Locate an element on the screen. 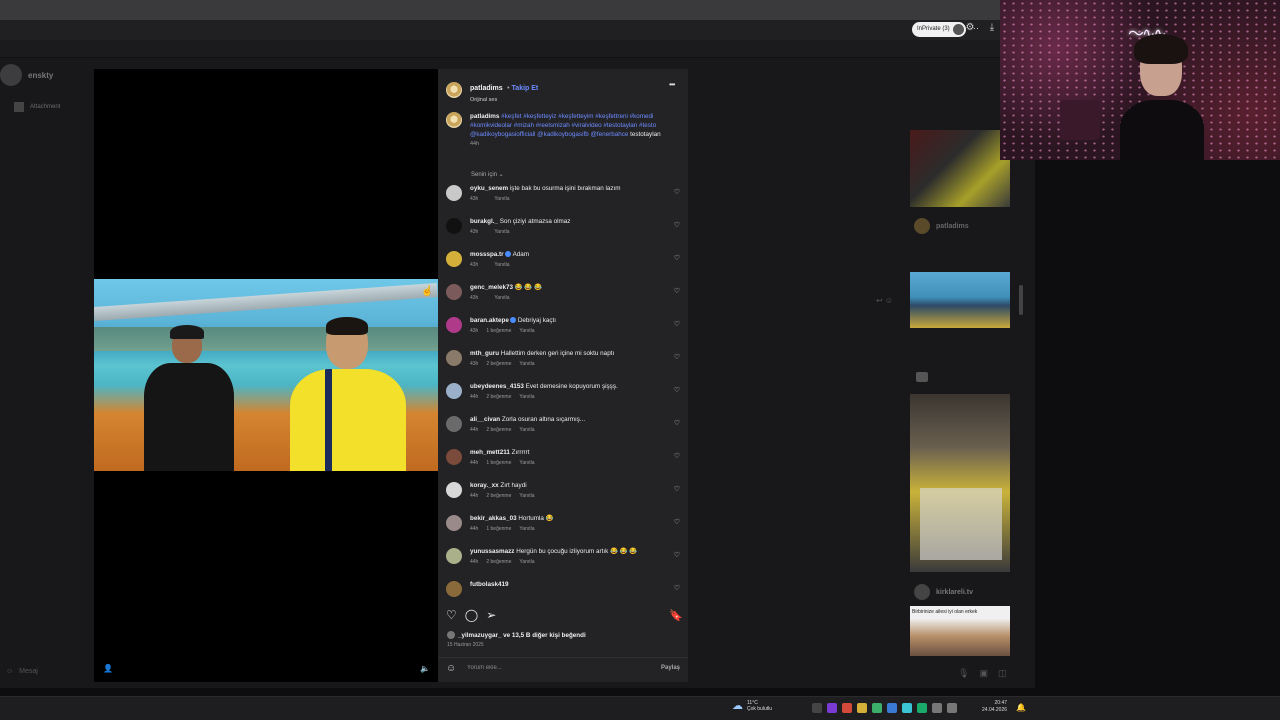  volume-icon is located at coordinates (952, 708).